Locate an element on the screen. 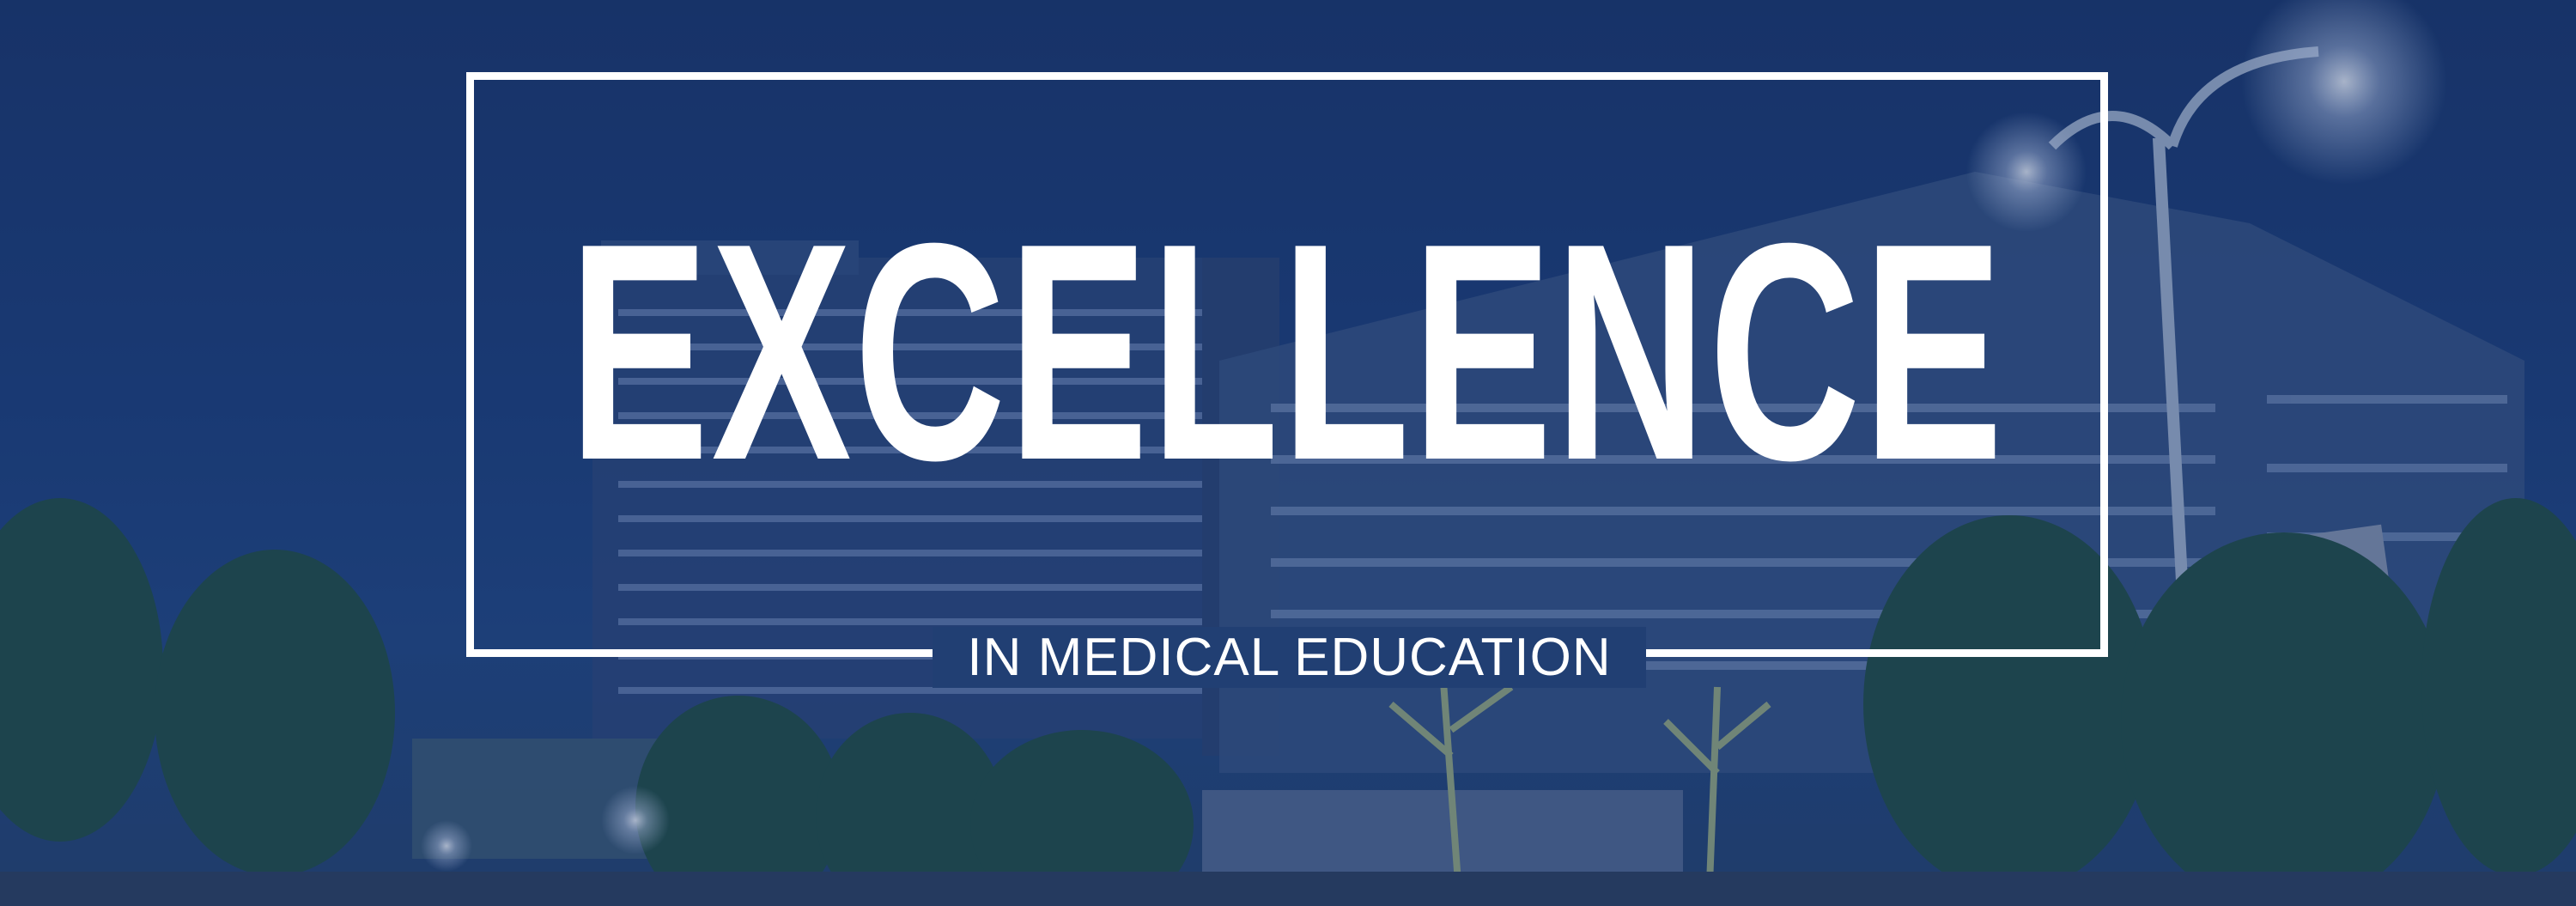 Image resolution: width=2576 pixels, height=906 pixels. subtitle: IN MEDICAL EDUCATION is located at coordinates (1289, 657).